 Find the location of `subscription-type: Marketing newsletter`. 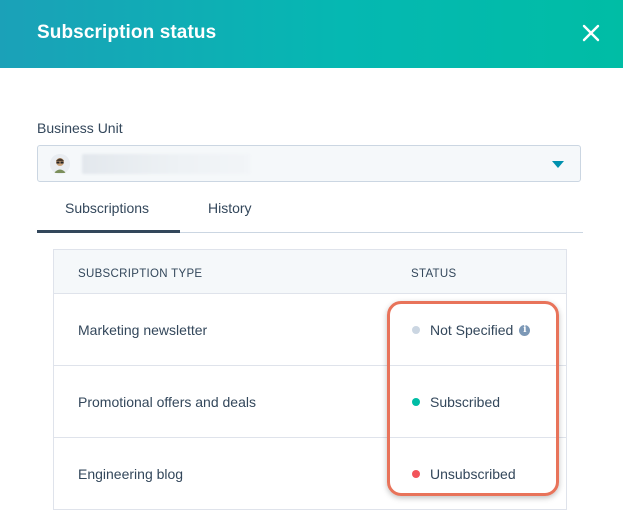

subscription-type: Marketing newsletter is located at coordinates (143, 330).